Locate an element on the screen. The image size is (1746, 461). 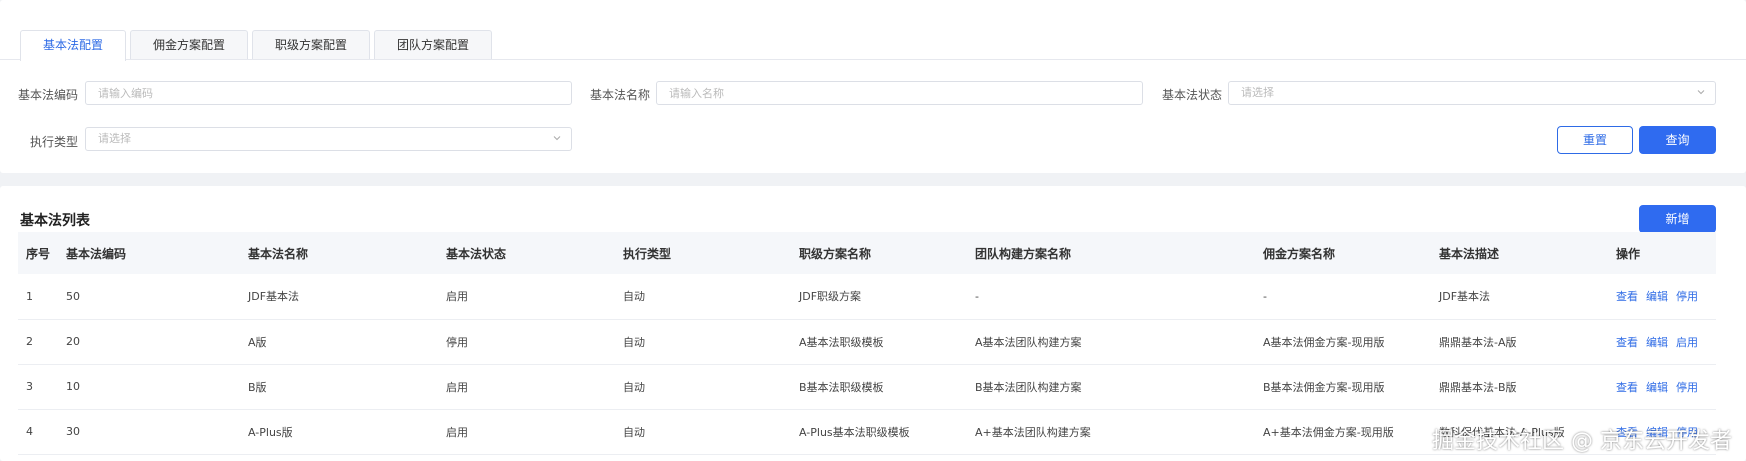
status-label: 基本法状态 is located at coordinates (1192, 95).